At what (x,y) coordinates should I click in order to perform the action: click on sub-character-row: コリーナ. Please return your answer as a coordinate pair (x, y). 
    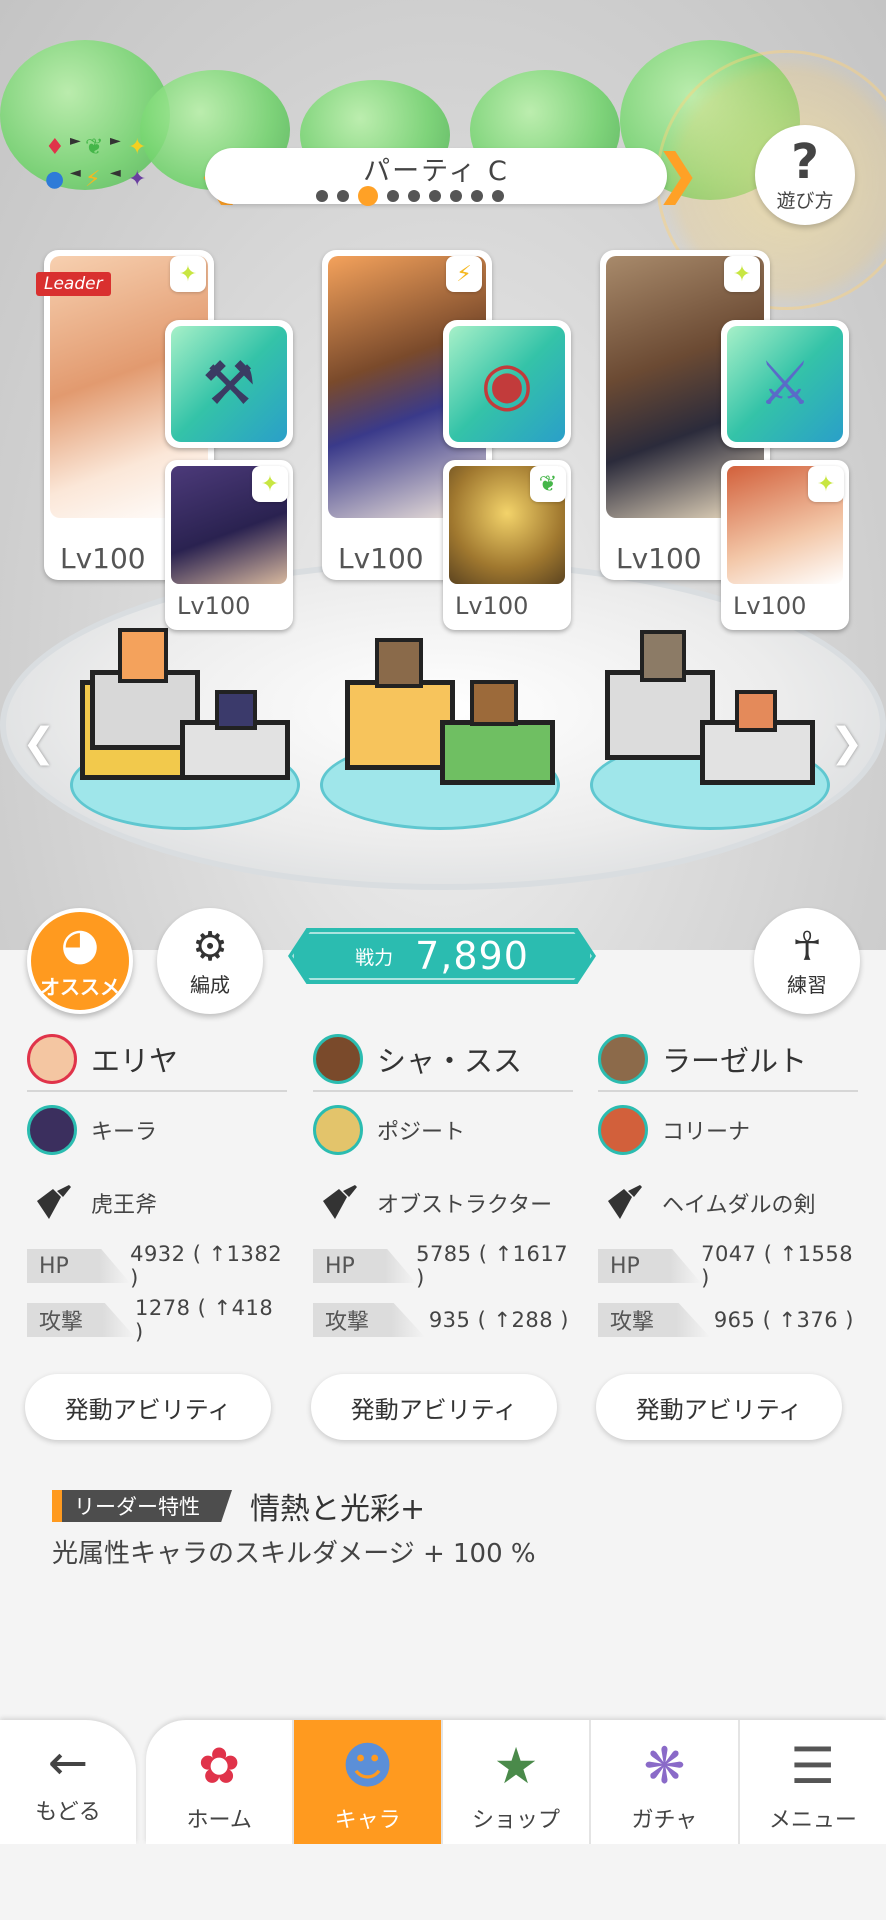
    Looking at the image, I should click on (728, 1130).